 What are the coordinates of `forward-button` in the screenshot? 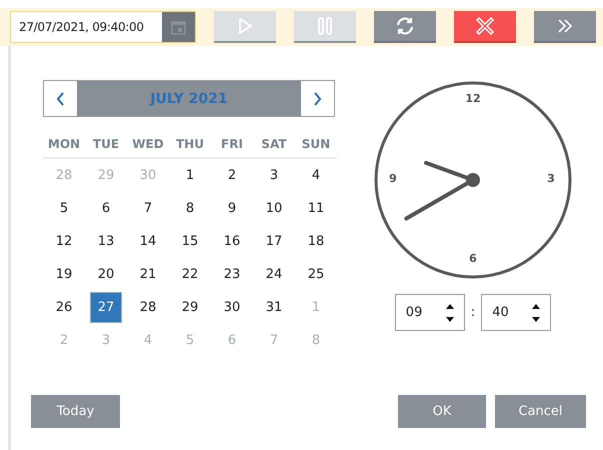 It's located at (565, 27).